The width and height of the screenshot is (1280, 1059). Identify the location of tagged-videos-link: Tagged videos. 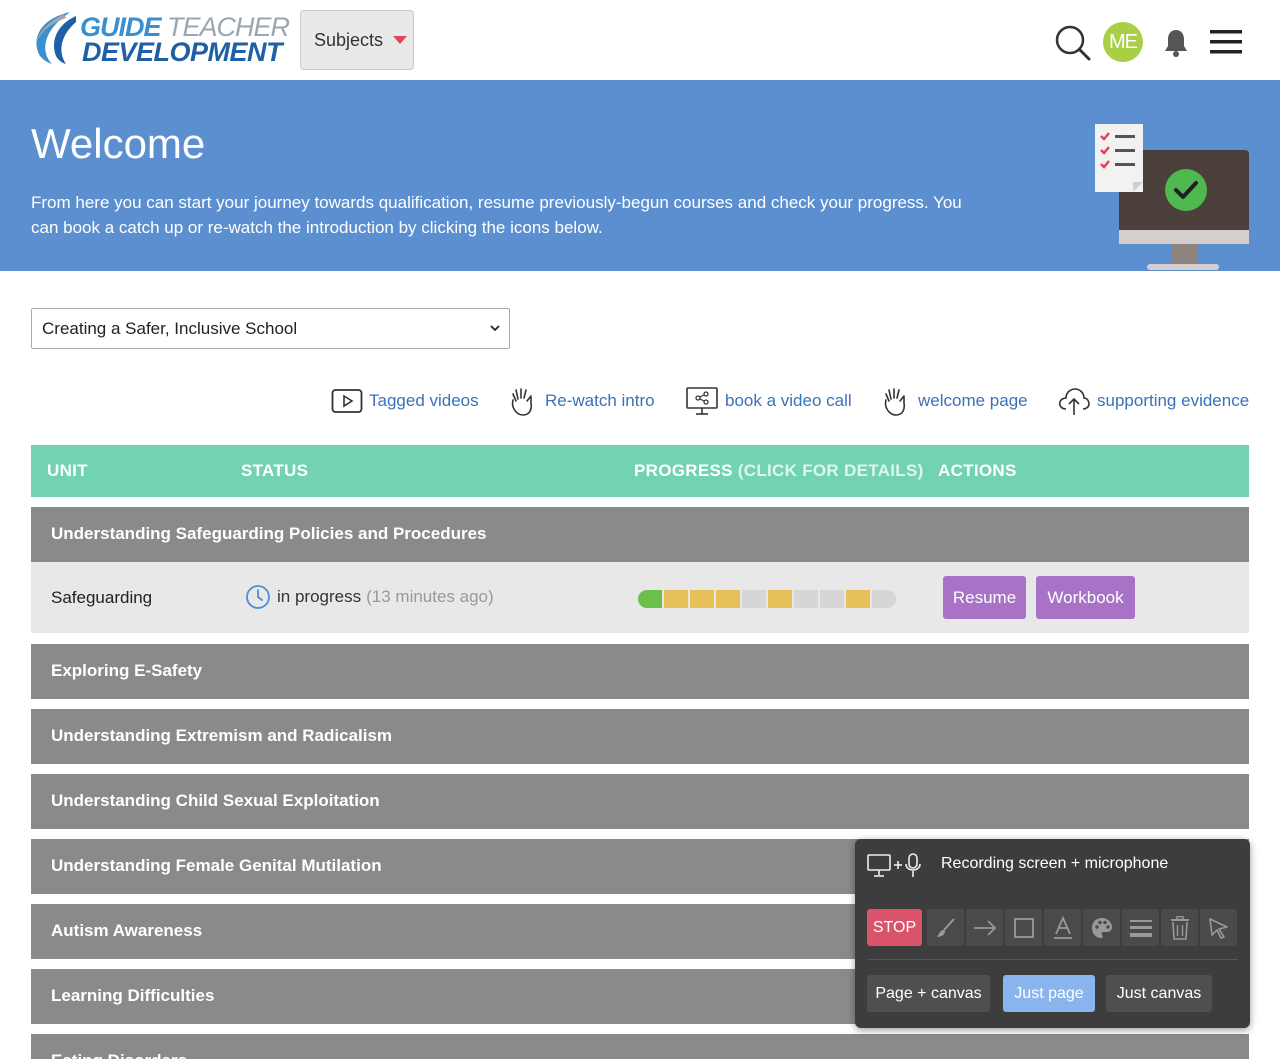
(405, 401).